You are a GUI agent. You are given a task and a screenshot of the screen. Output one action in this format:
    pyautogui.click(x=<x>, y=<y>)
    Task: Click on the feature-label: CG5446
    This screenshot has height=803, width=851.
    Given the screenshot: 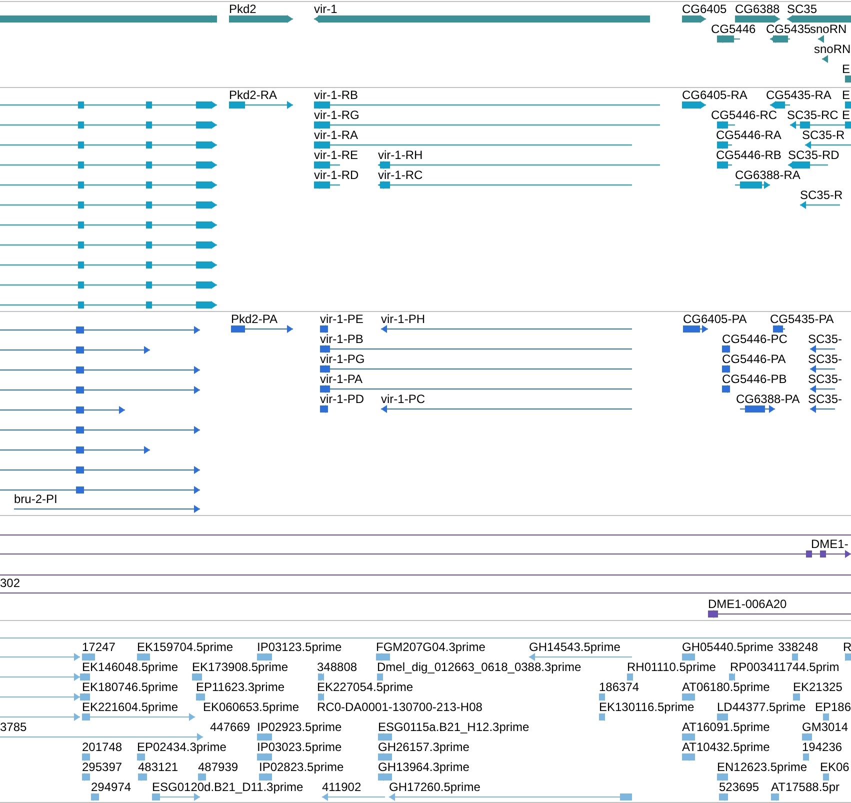 What is the action you would take?
    pyautogui.click(x=733, y=29)
    